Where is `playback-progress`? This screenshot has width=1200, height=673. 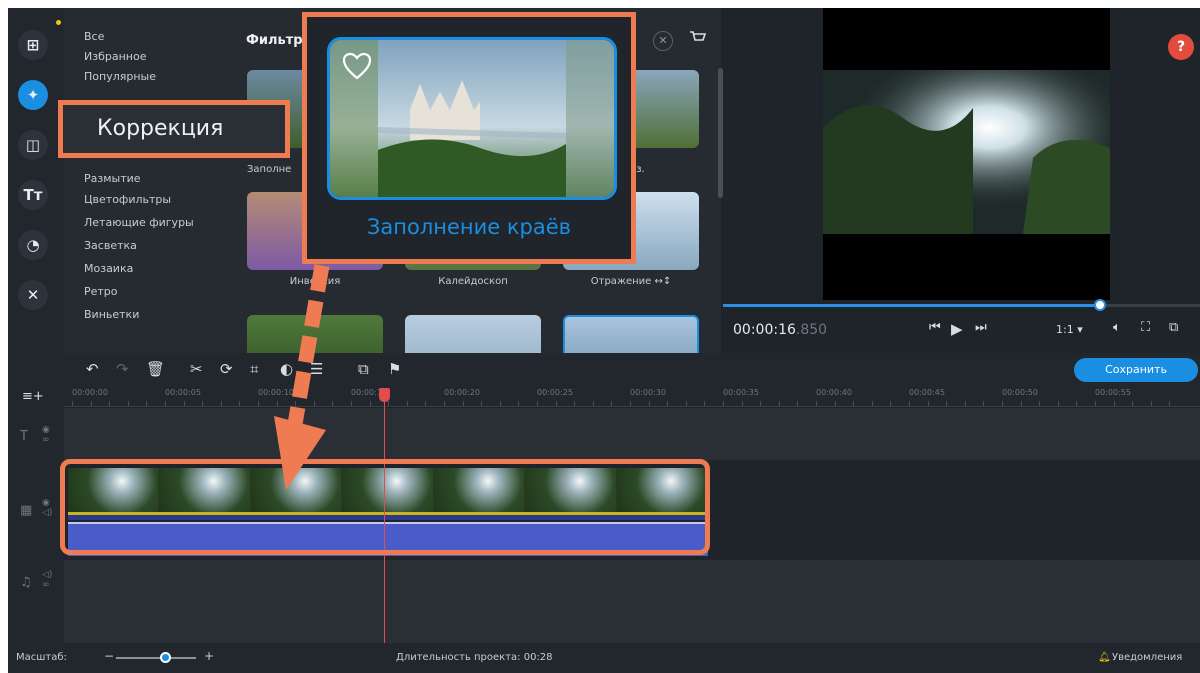 playback-progress is located at coordinates (961, 305).